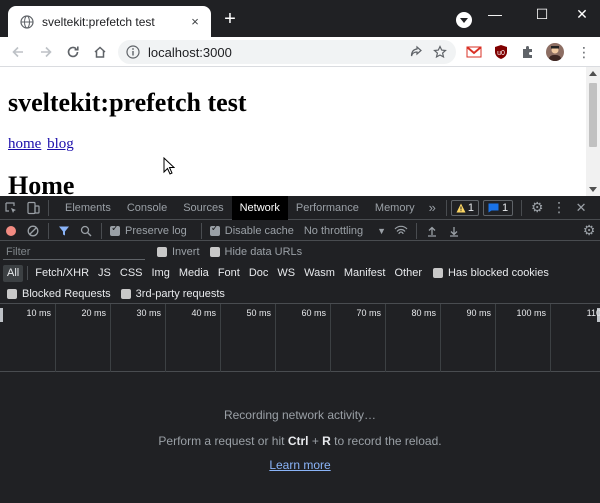 The height and width of the screenshot is (503, 600). What do you see at coordinates (490, 273) in the screenshot?
I see `has-blocked-cookies-checkbox: Has blocked cookies` at bounding box center [490, 273].